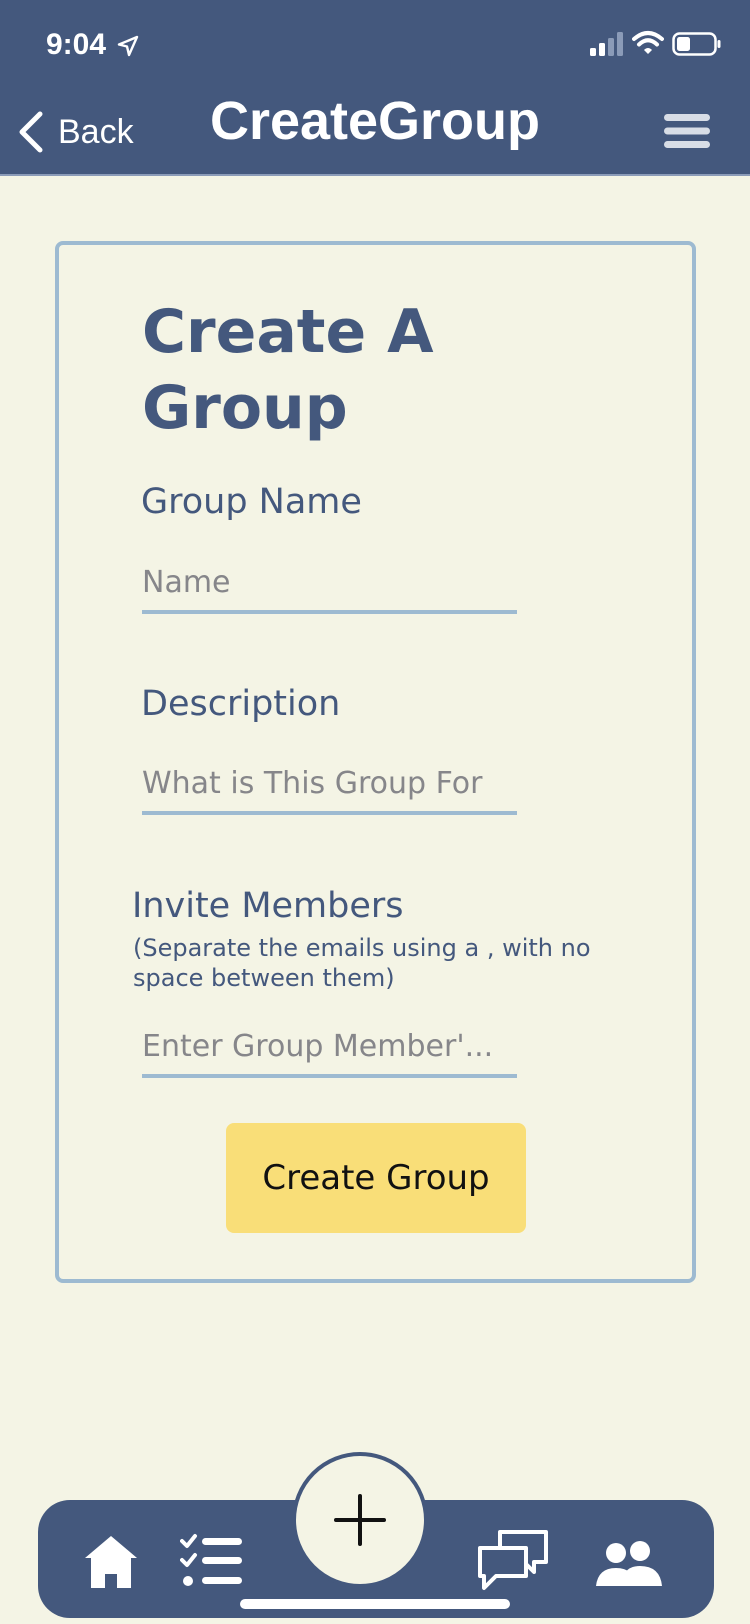  Describe the element at coordinates (696, 44) in the screenshot. I see `battery-icon` at that location.